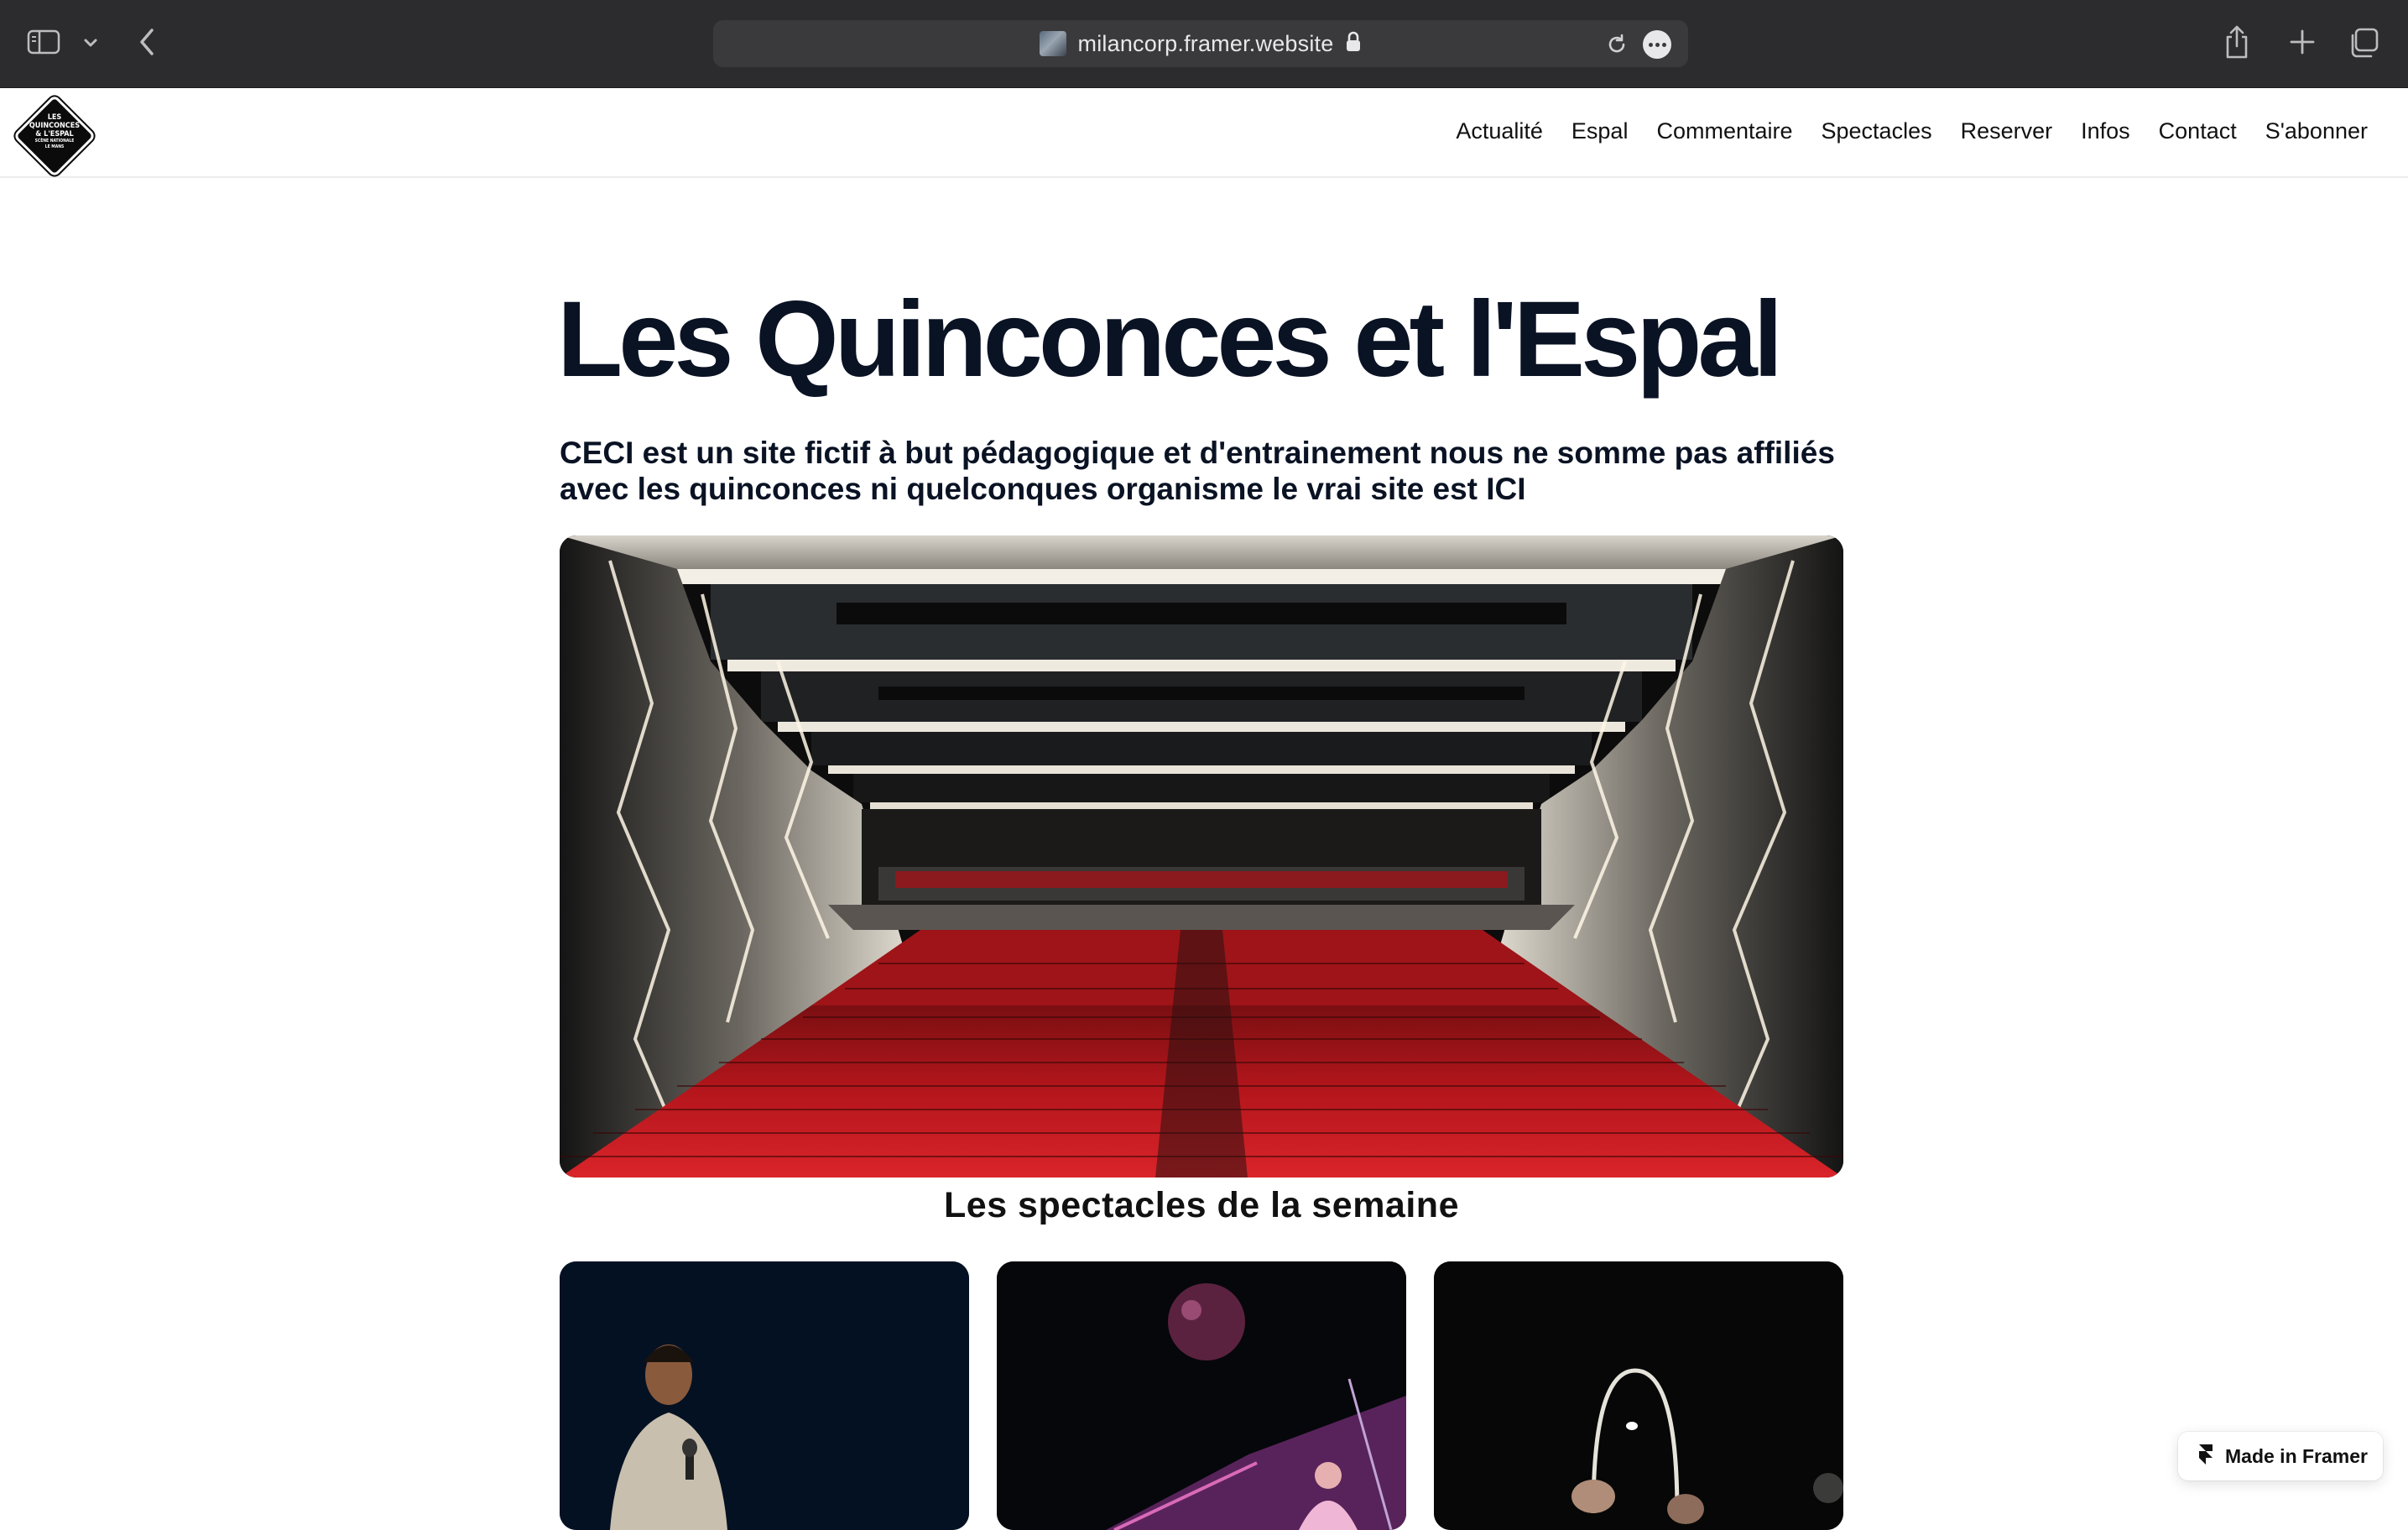 This screenshot has width=2408, height=1530. I want to click on nav-item-spectacles: Spectacles, so click(1877, 131).